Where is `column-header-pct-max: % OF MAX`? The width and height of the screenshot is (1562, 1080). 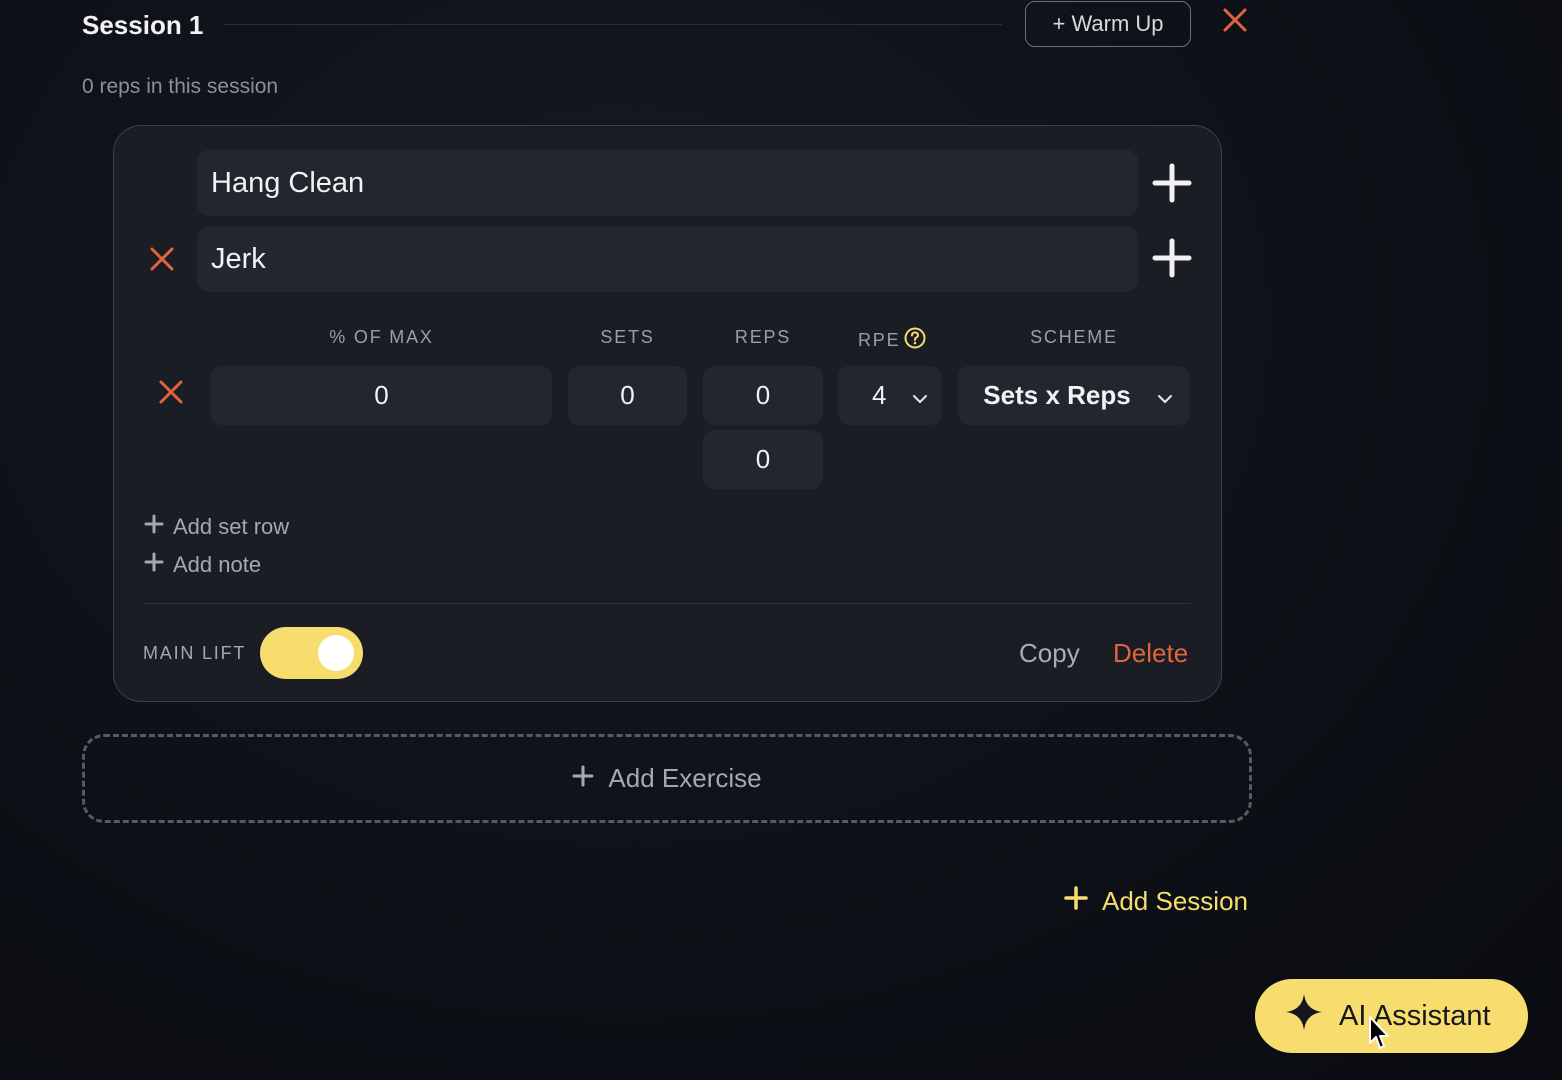
column-header-pct-max: % OF MAX is located at coordinates (381, 337).